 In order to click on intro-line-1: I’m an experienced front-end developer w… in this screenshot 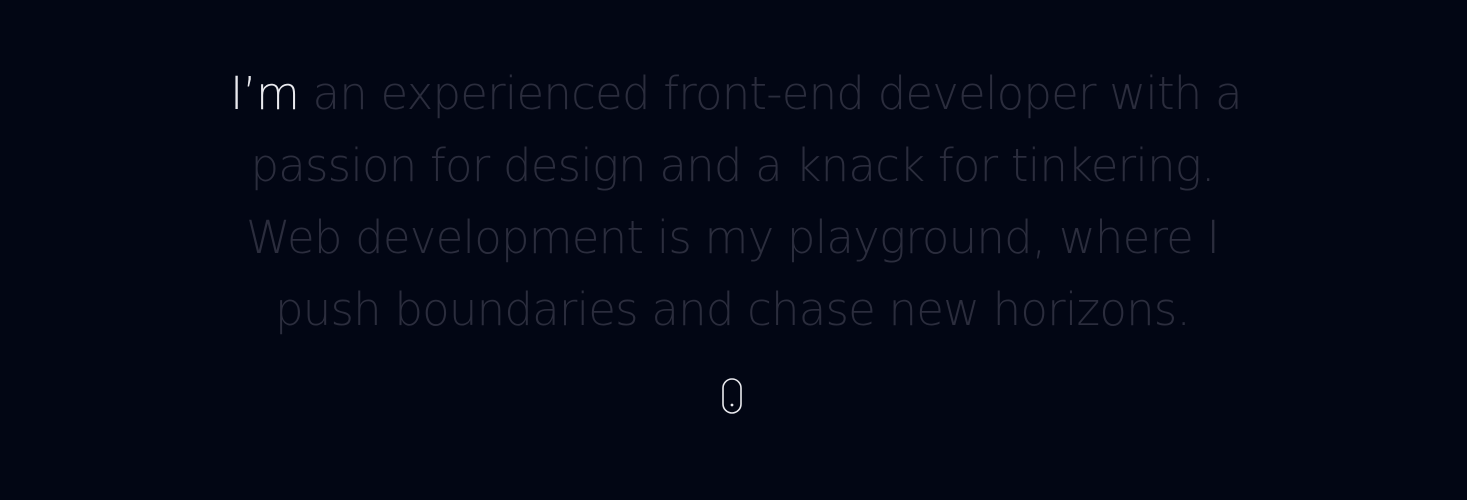, I will do `click(736, 94)`.